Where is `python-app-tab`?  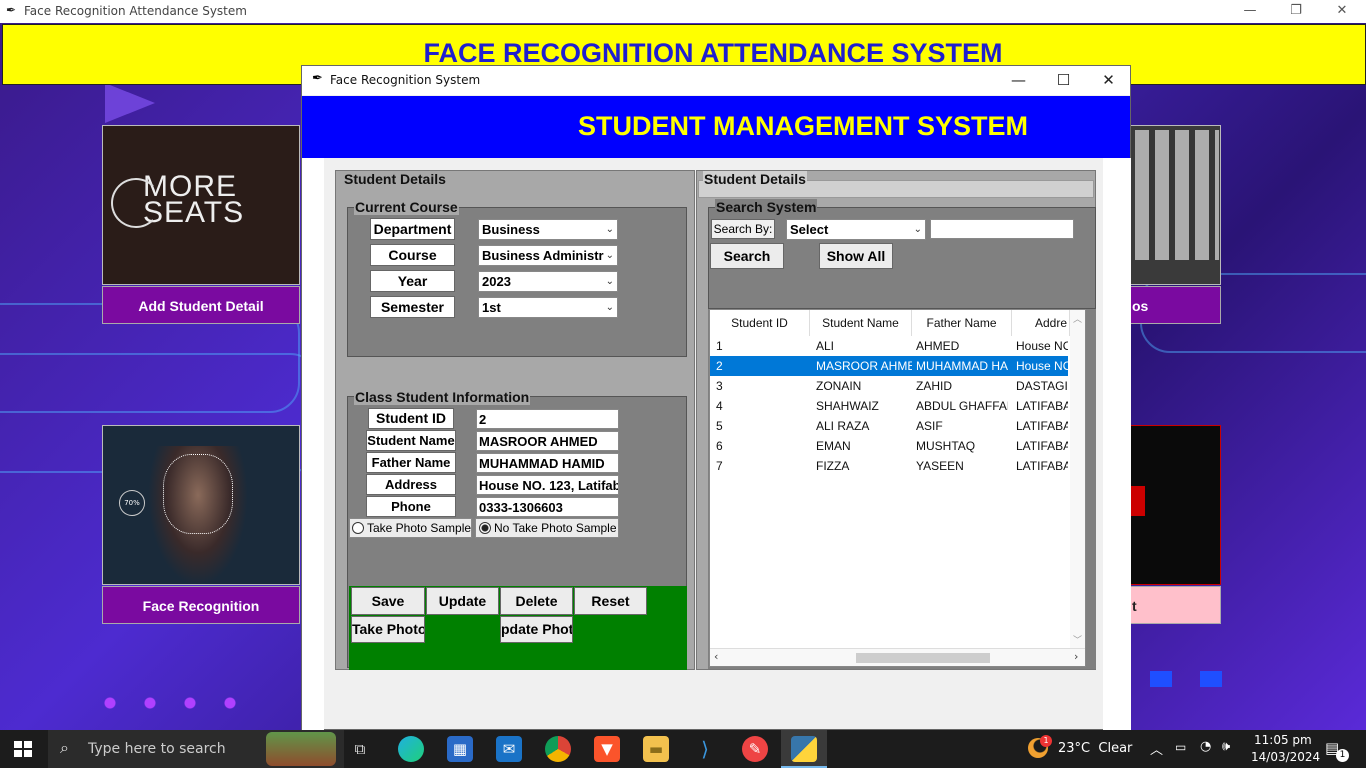
python-app-tab is located at coordinates (804, 749).